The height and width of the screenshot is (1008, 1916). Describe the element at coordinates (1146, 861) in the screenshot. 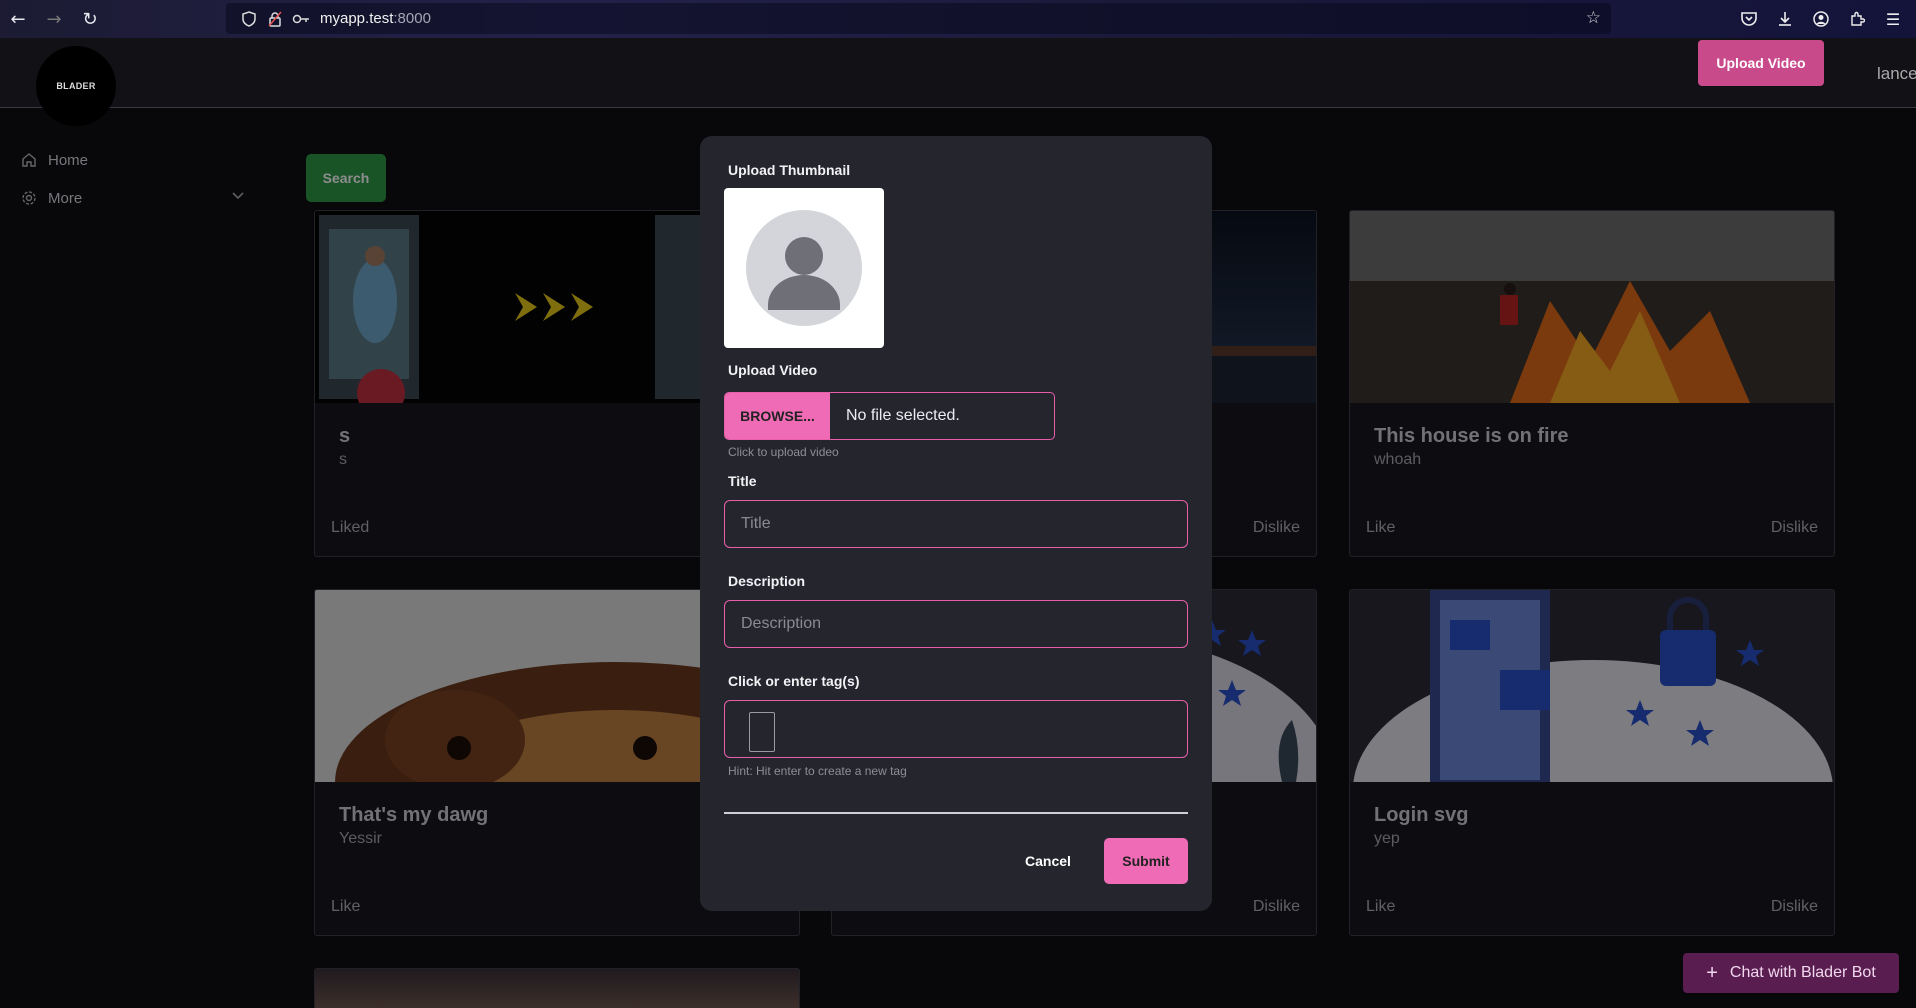

I see `submit-button: Submit` at that location.